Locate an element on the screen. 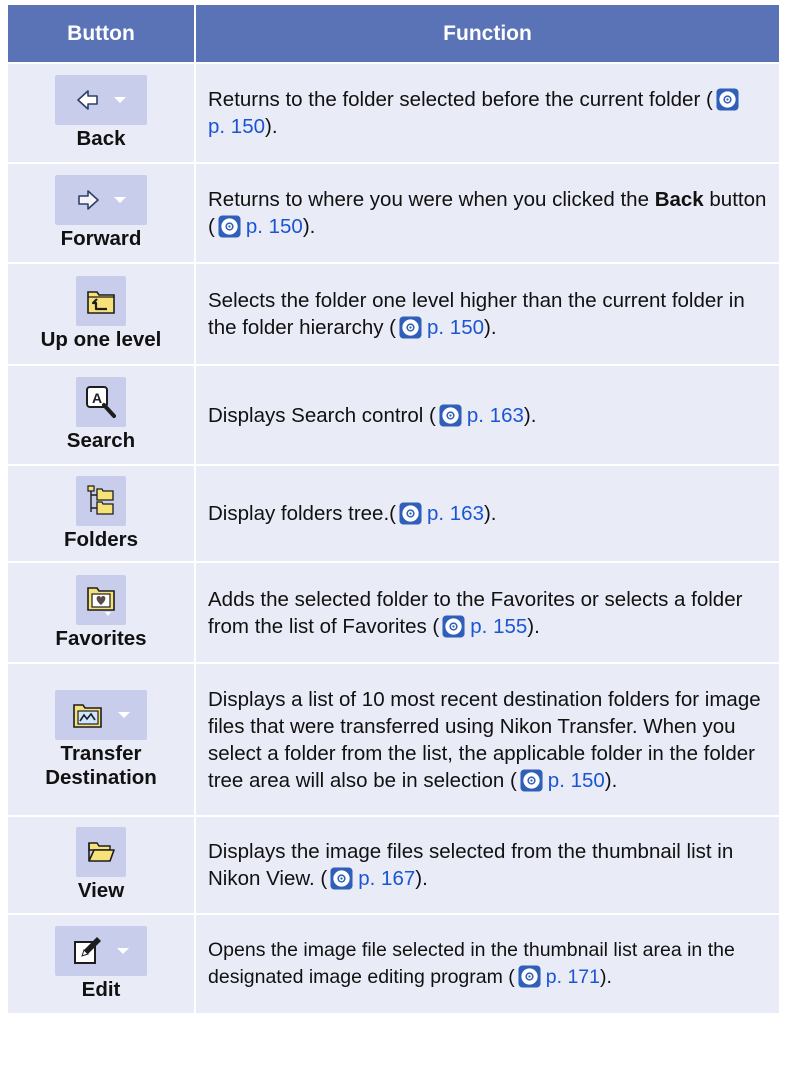 Image resolution: width=785 pixels, height=1070 pixels. folders-button is located at coordinates (101, 500).